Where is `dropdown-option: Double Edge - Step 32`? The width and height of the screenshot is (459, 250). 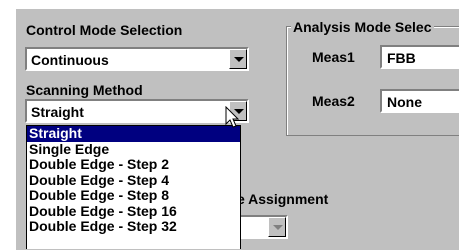 dropdown-option: Double Edge - Step 32 is located at coordinates (133, 227).